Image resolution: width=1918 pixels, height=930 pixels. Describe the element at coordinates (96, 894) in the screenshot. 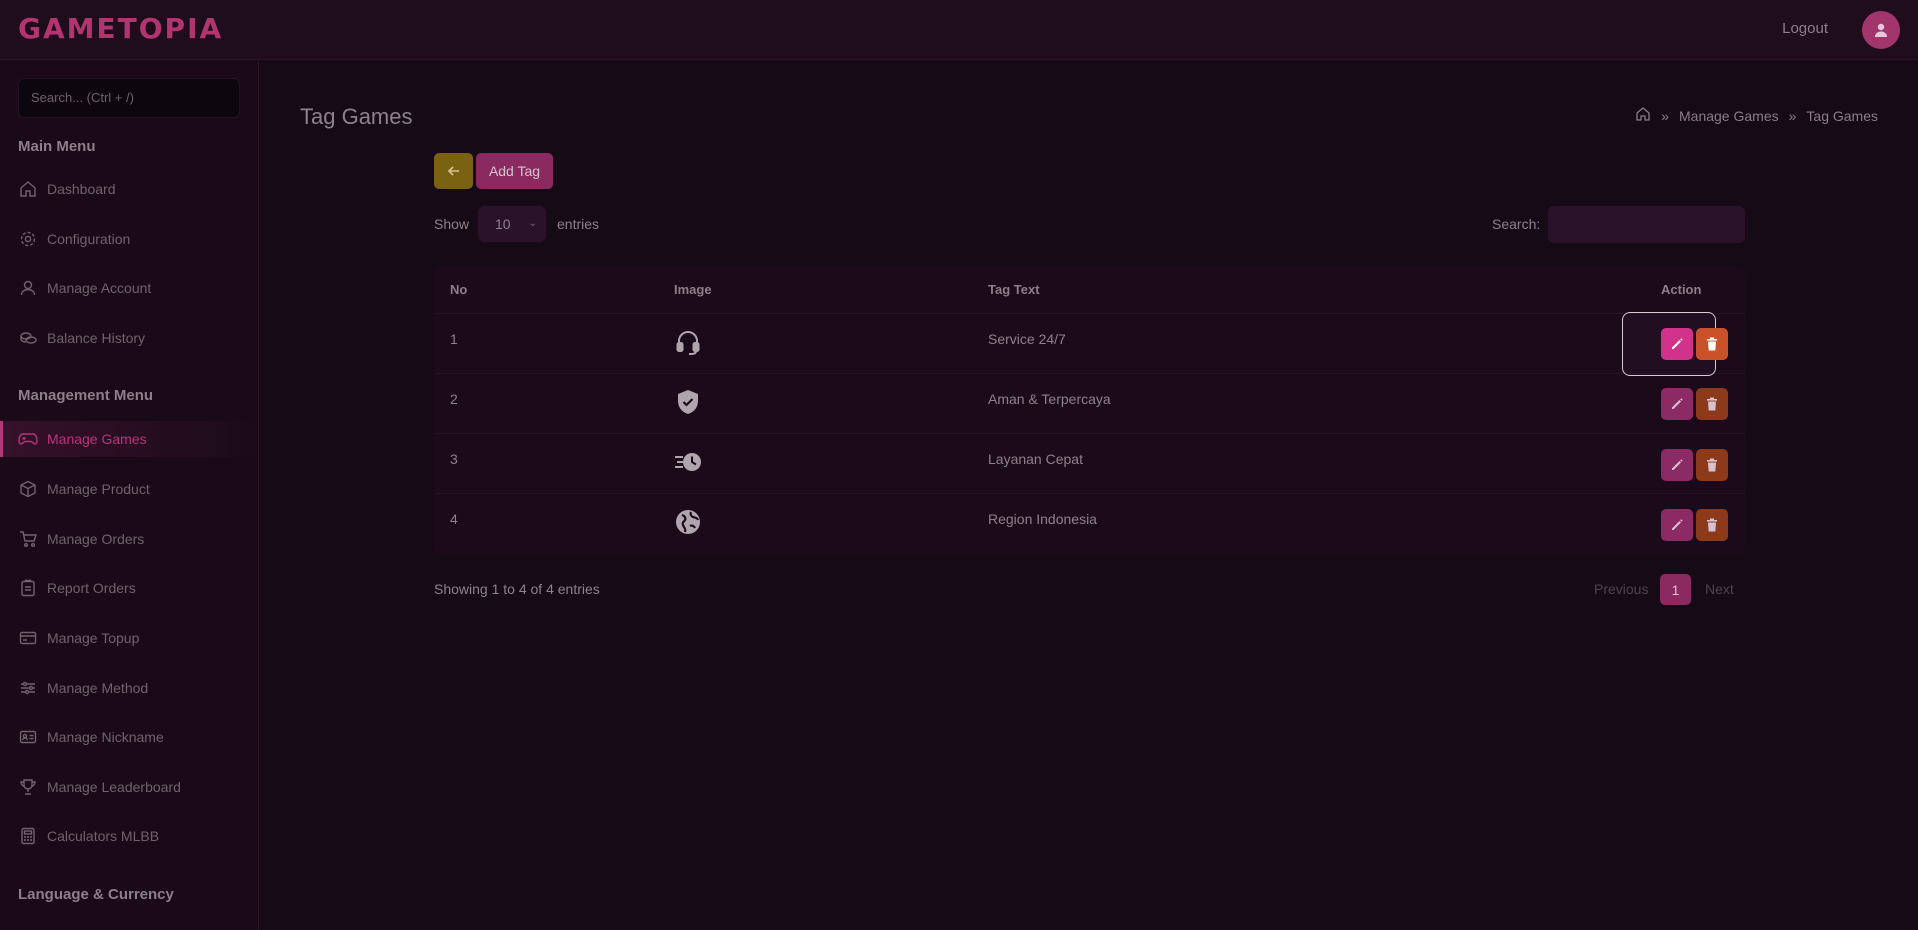

I see `language-currency-title: Language & Currency` at that location.